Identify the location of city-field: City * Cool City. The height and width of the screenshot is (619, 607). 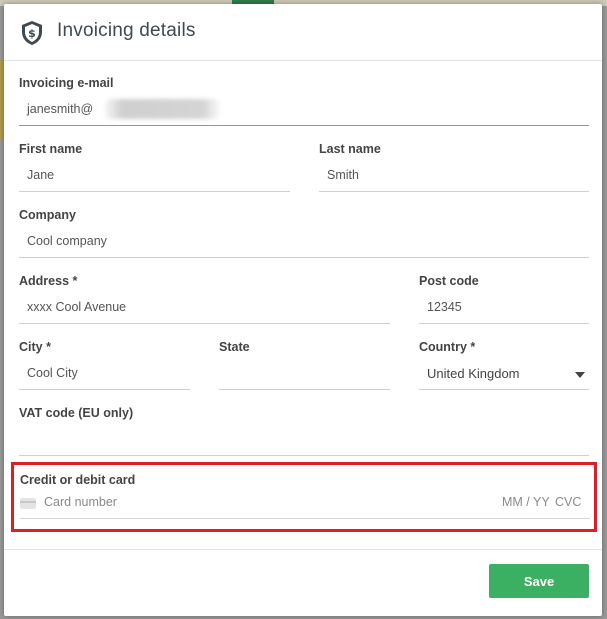
(104, 365).